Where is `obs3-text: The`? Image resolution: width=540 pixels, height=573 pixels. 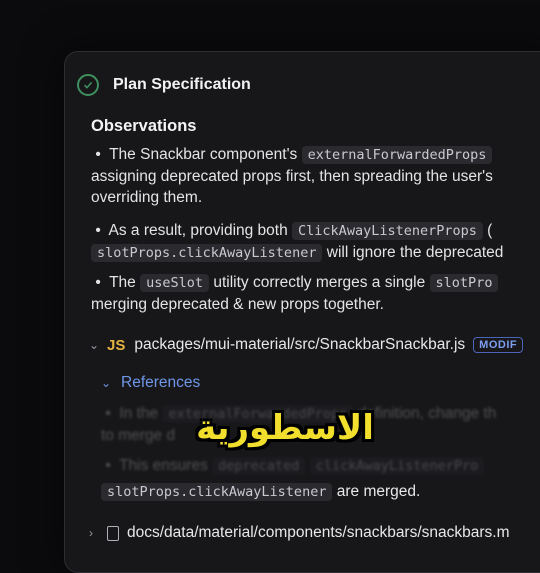
obs3-text: The is located at coordinates (125, 282).